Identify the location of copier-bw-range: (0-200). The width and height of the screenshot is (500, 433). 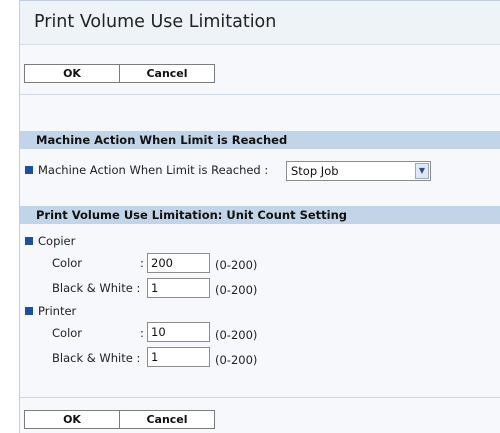
(236, 290).